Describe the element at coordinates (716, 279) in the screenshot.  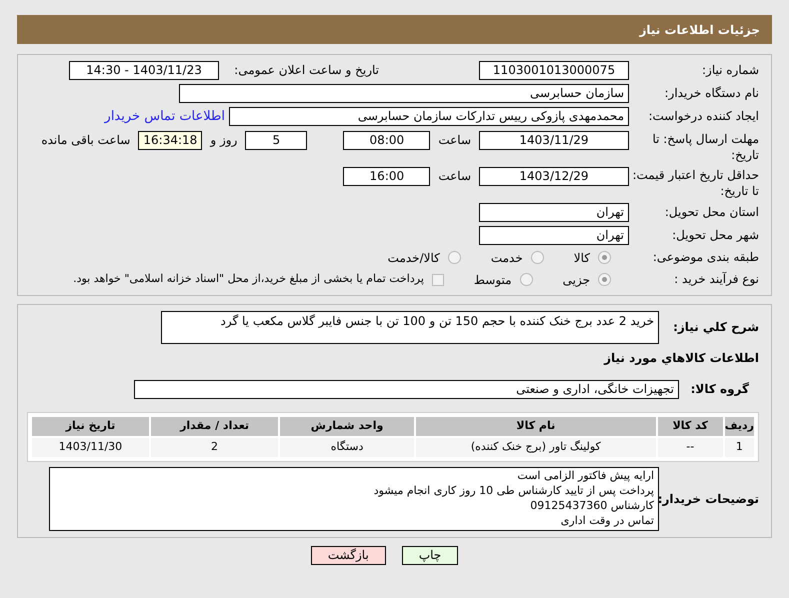
I see `field-label: نوع فرآیند خرید :` at that location.